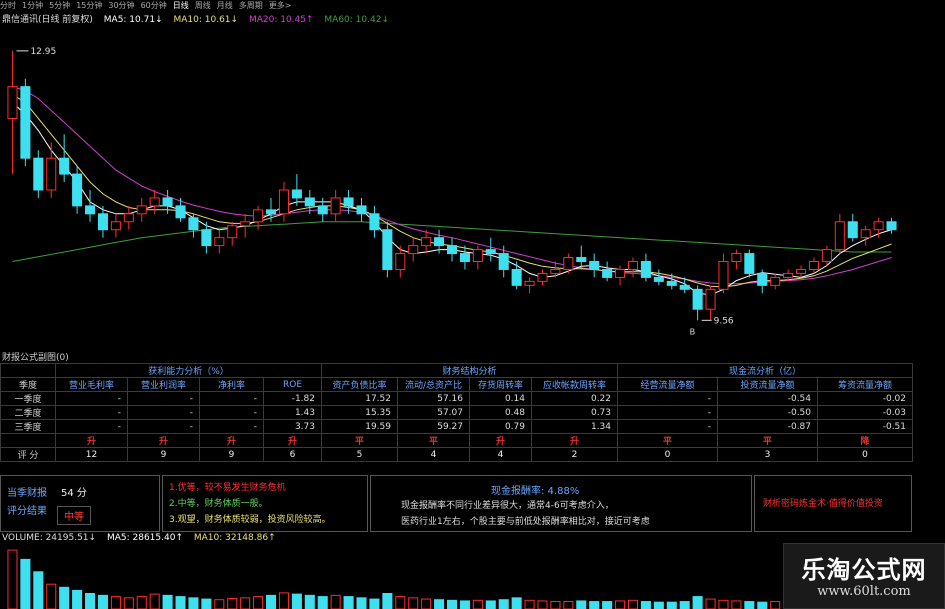 The image size is (945, 609). Describe the element at coordinates (456, 577) in the screenshot. I see `volume-chart` at that location.